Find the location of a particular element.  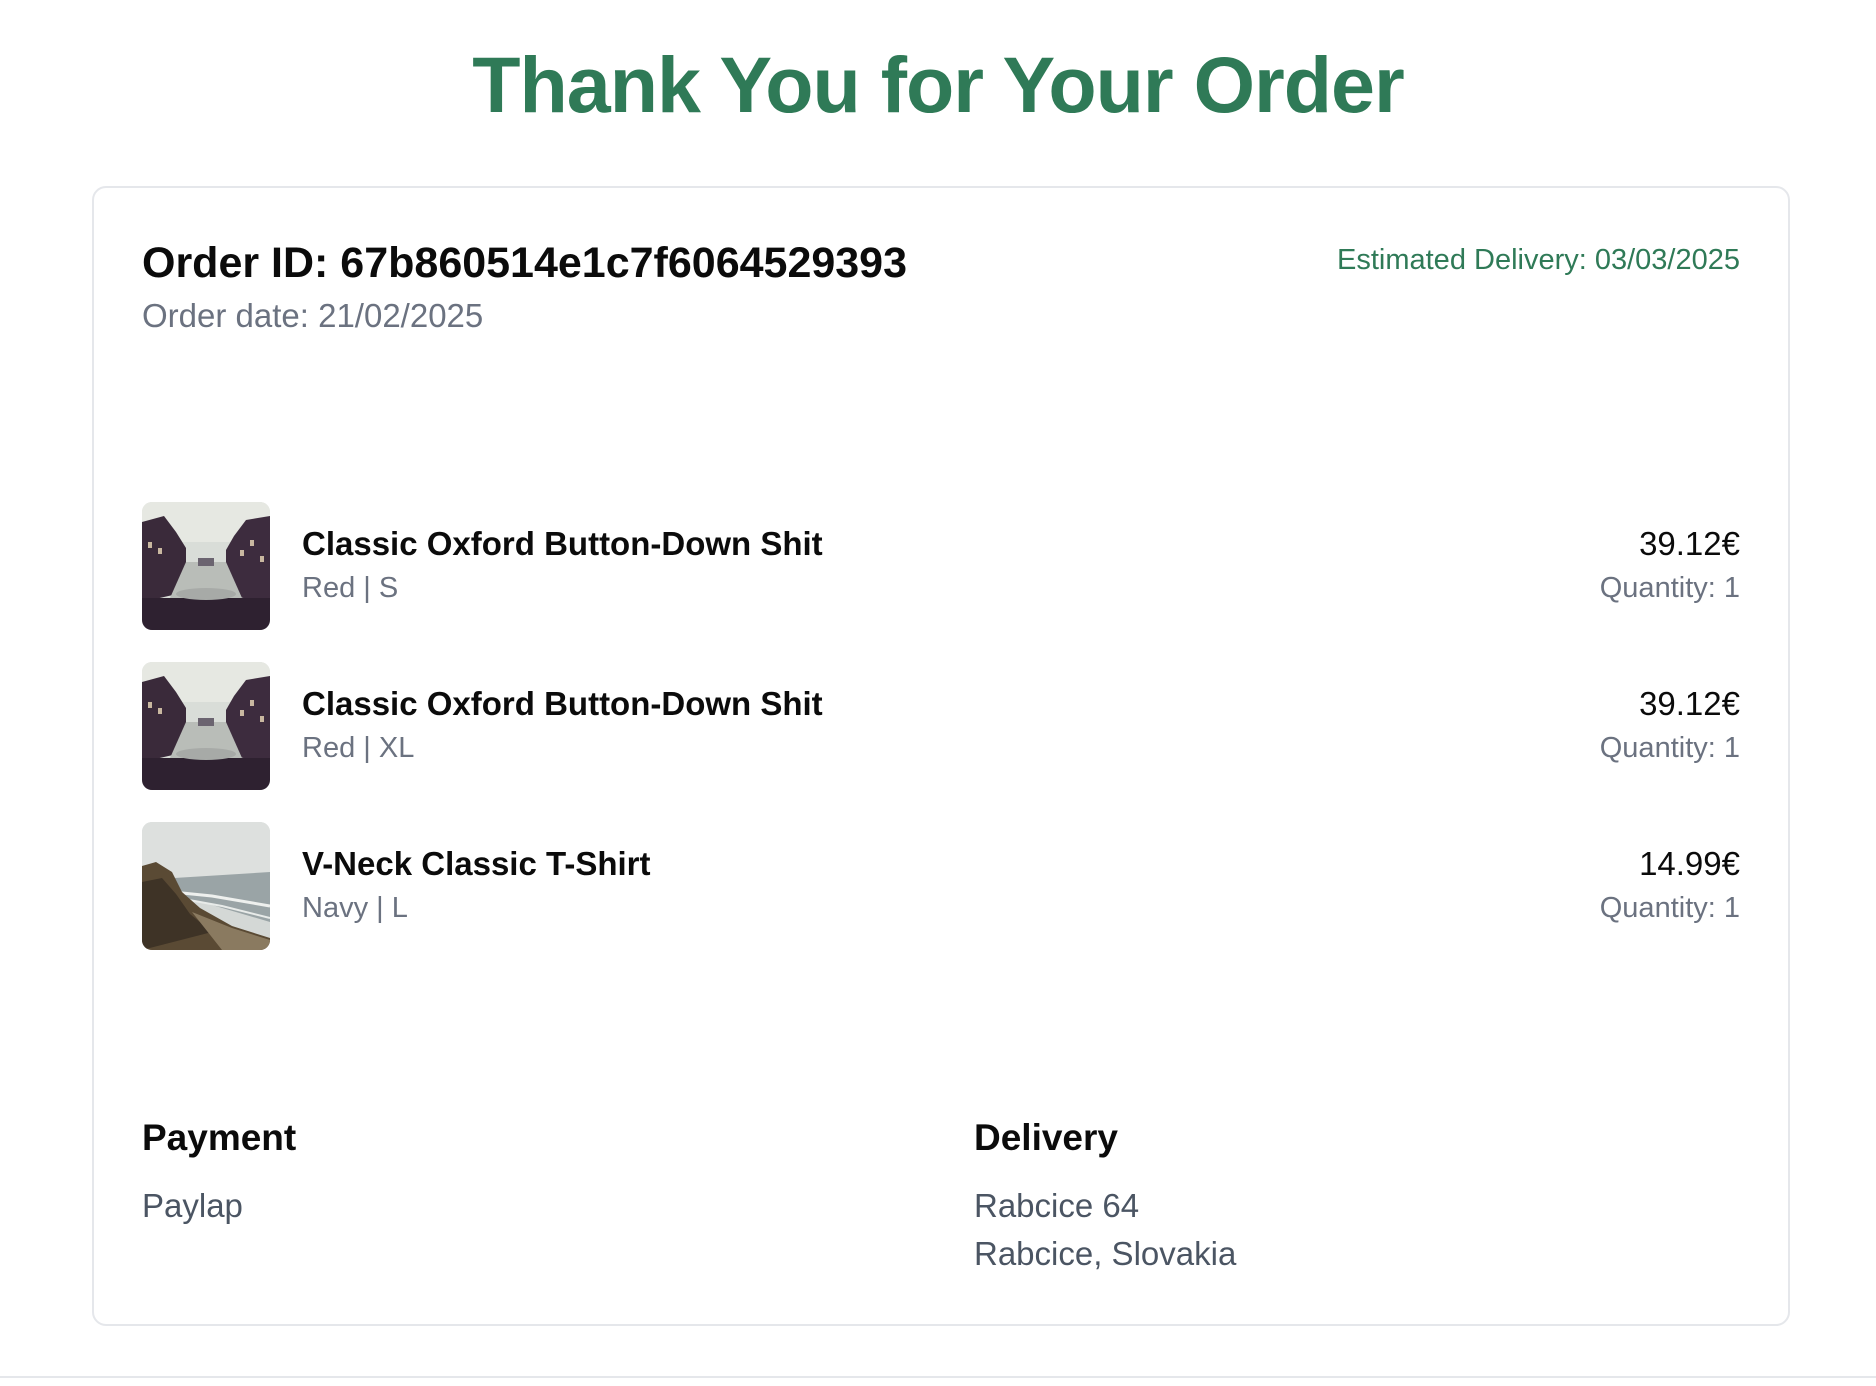

order-id: Order ID: 67b860514e1c7f6064529393 is located at coordinates (525, 263).